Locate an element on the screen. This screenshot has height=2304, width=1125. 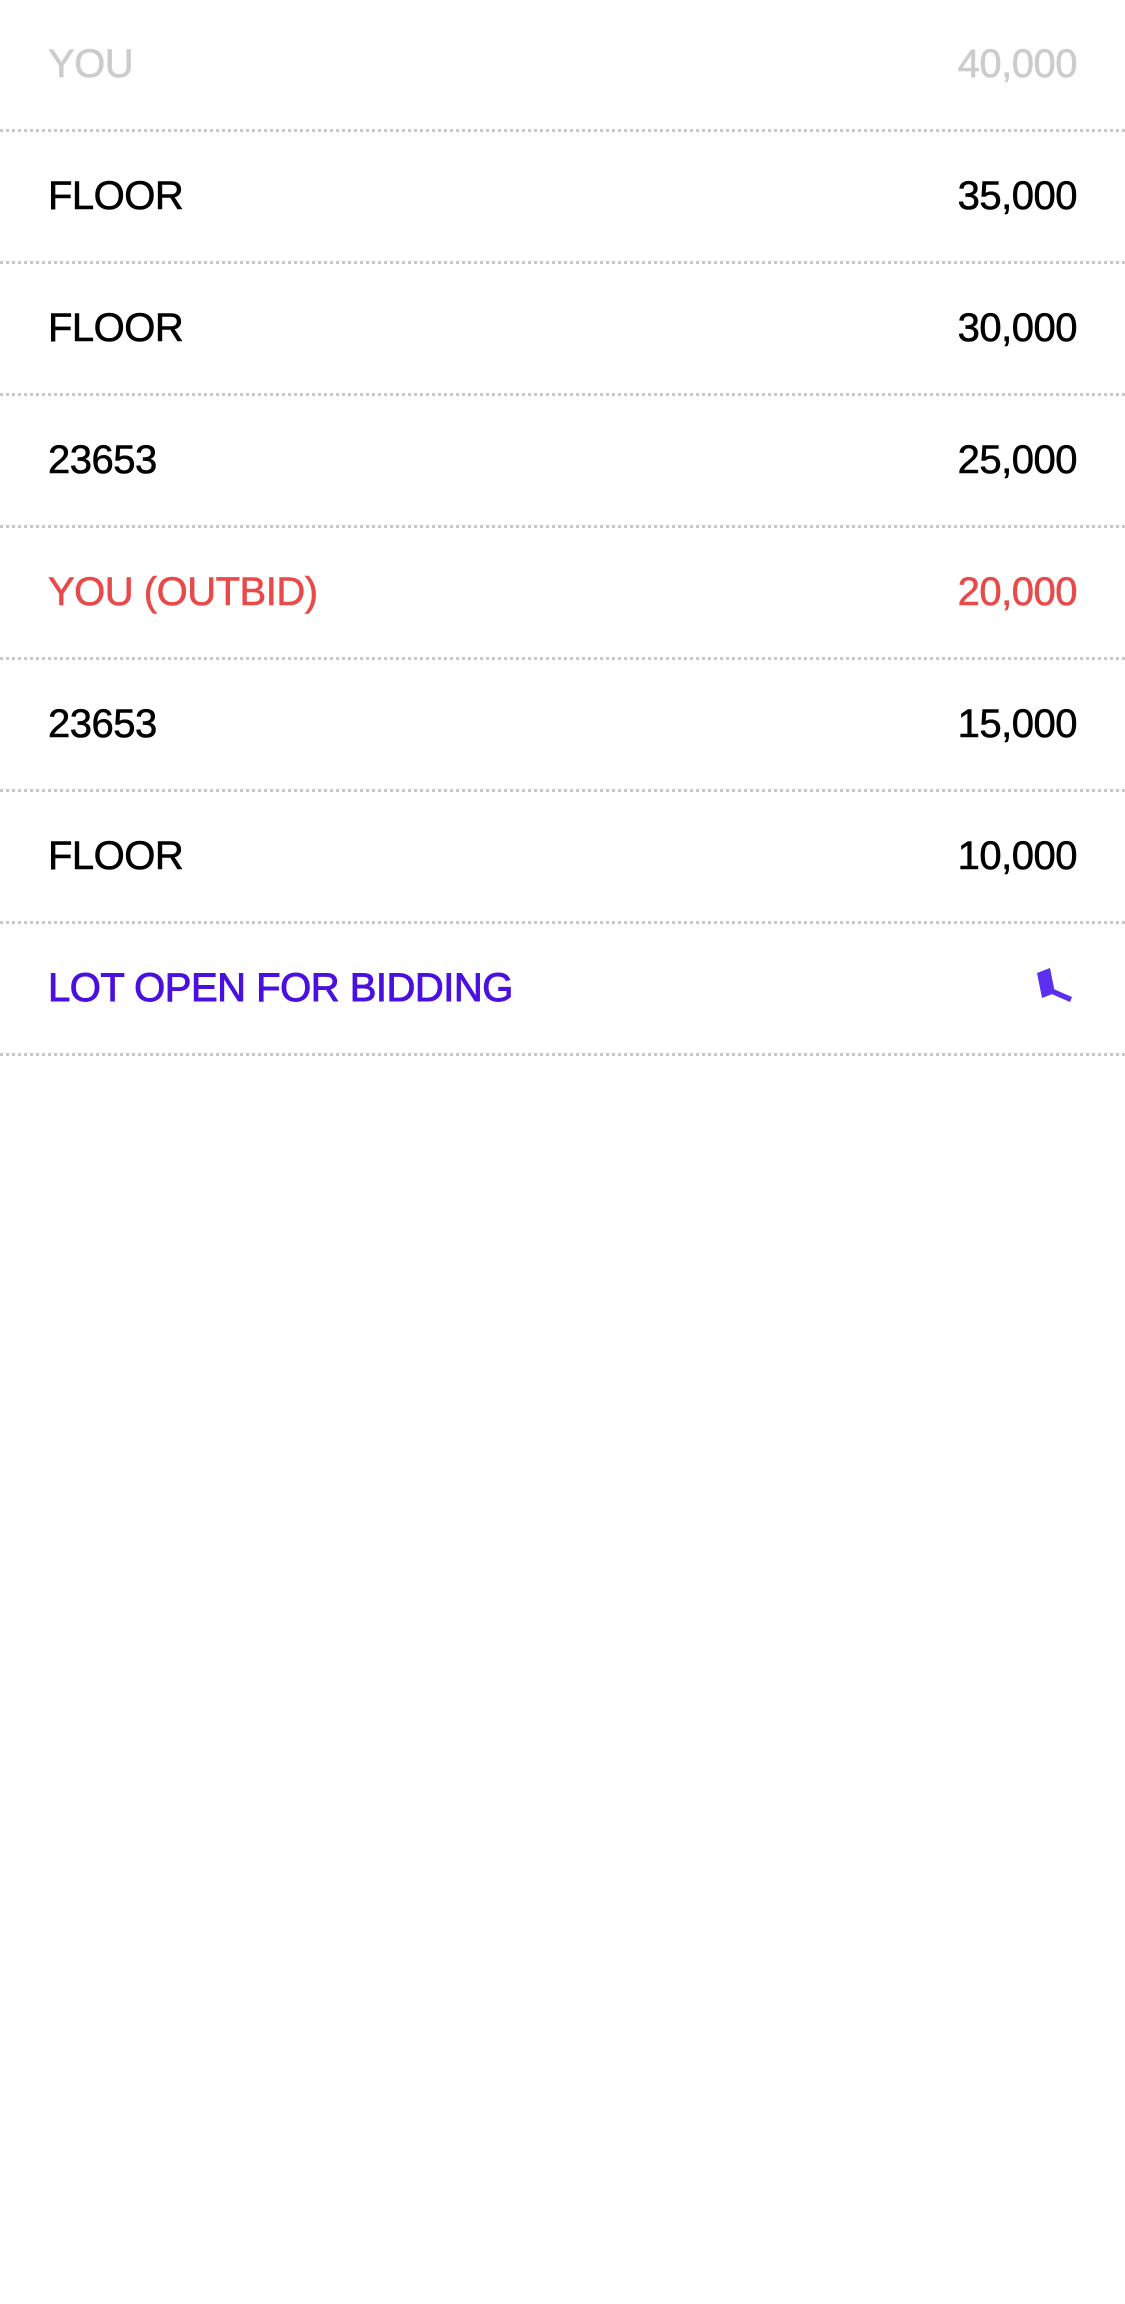
bid-row-outbid: YOU (OUTBID) 20,000 is located at coordinates (562, 594).